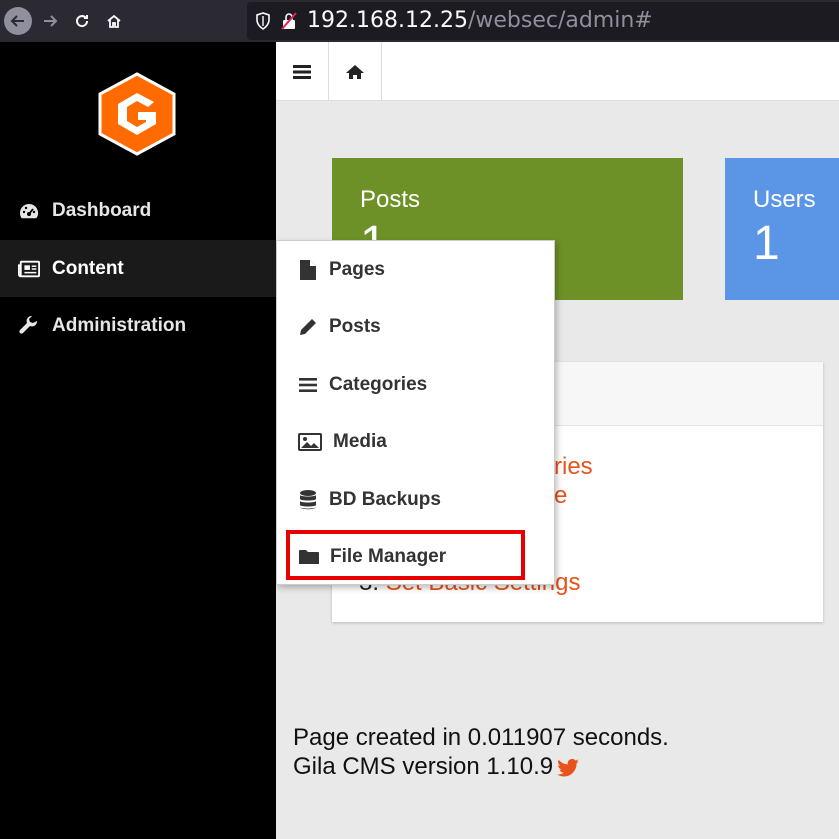  What do you see at coordinates (29, 211) in the screenshot?
I see `dashboard-icon` at bounding box center [29, 211].